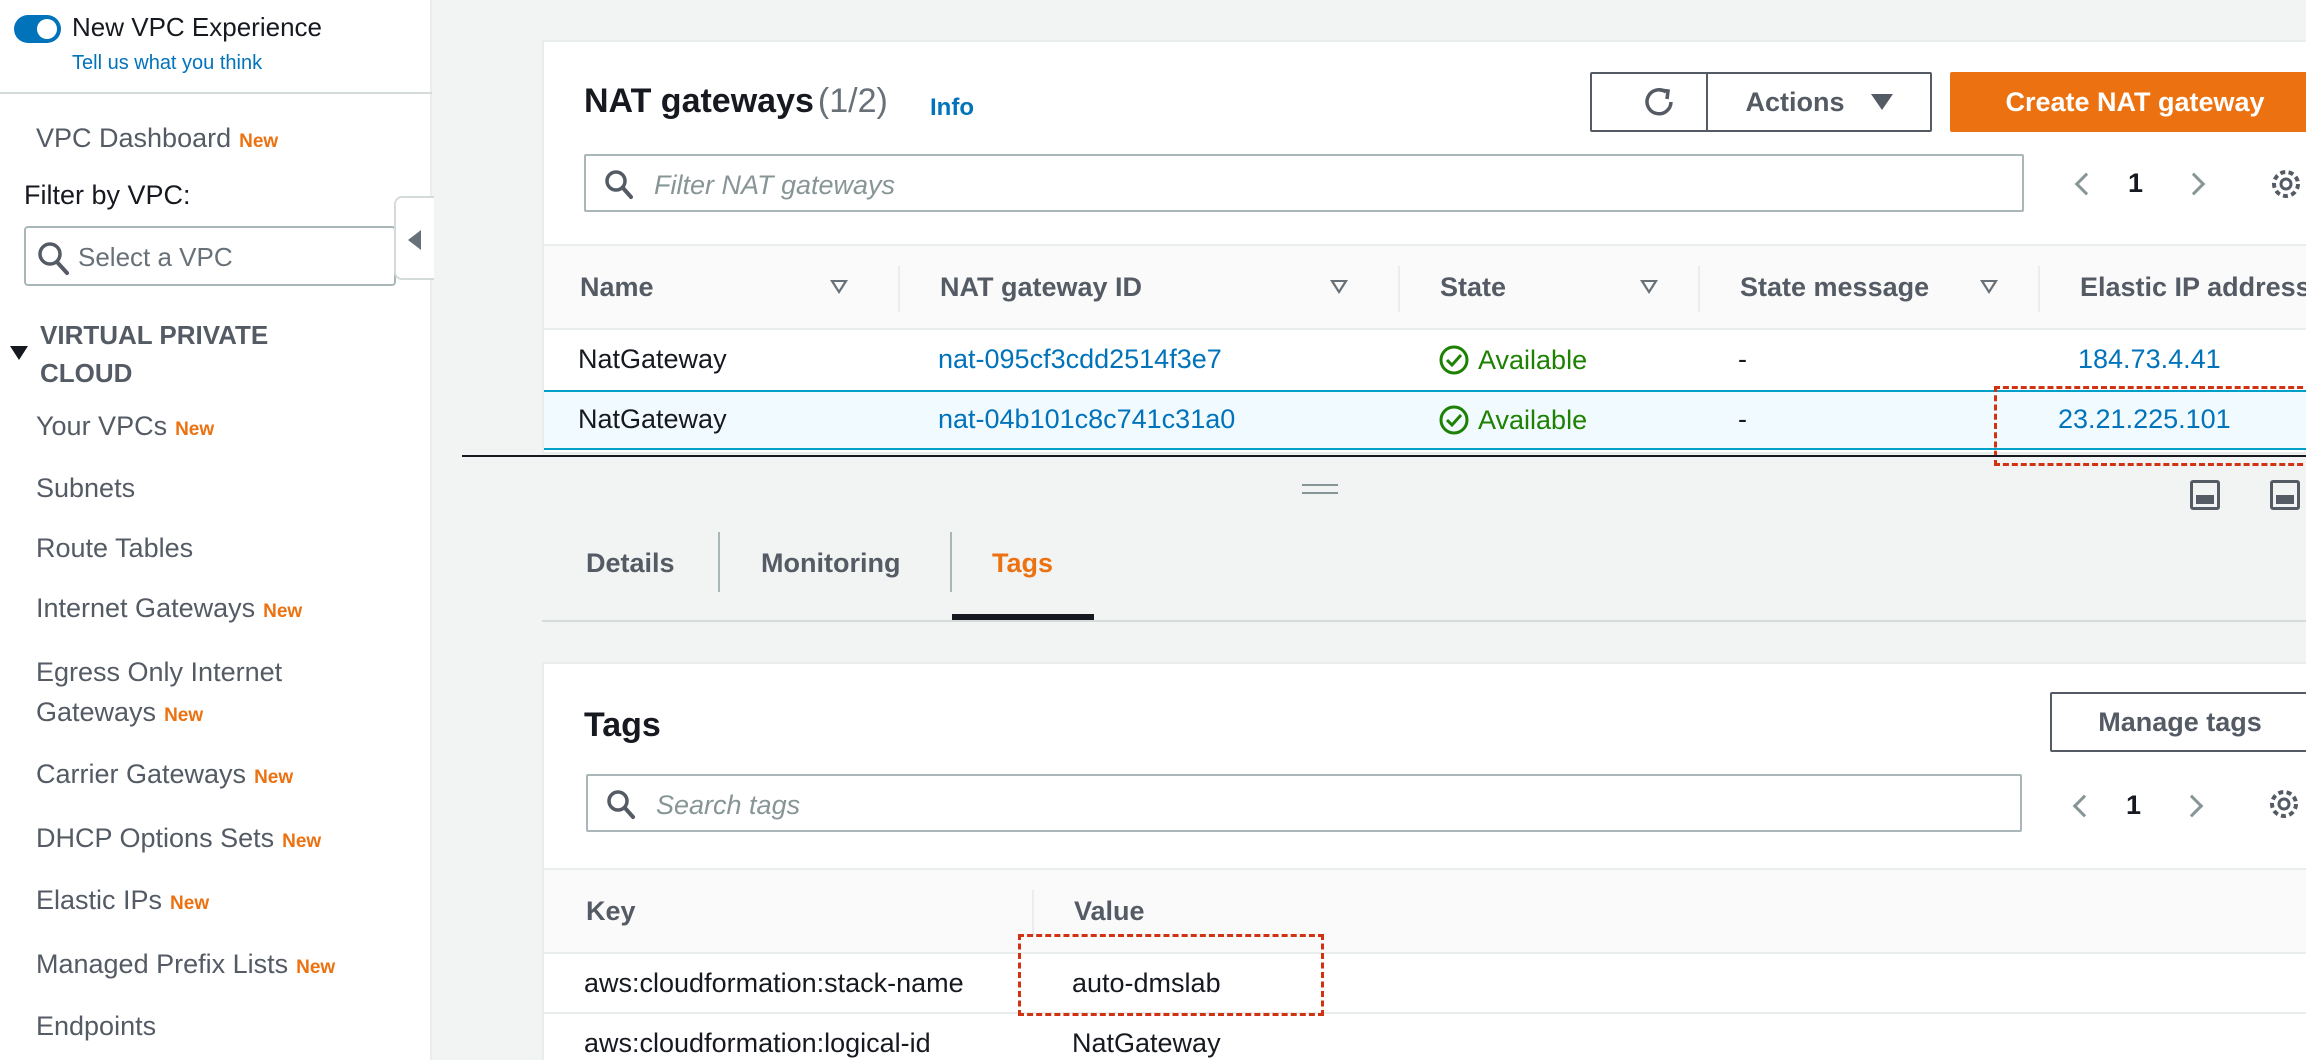 This screenshot has height=1060, width=2306. Describe the element at coordinates (1022, 563) in the screenshot. I see `tab-tags: Tags` at that location.